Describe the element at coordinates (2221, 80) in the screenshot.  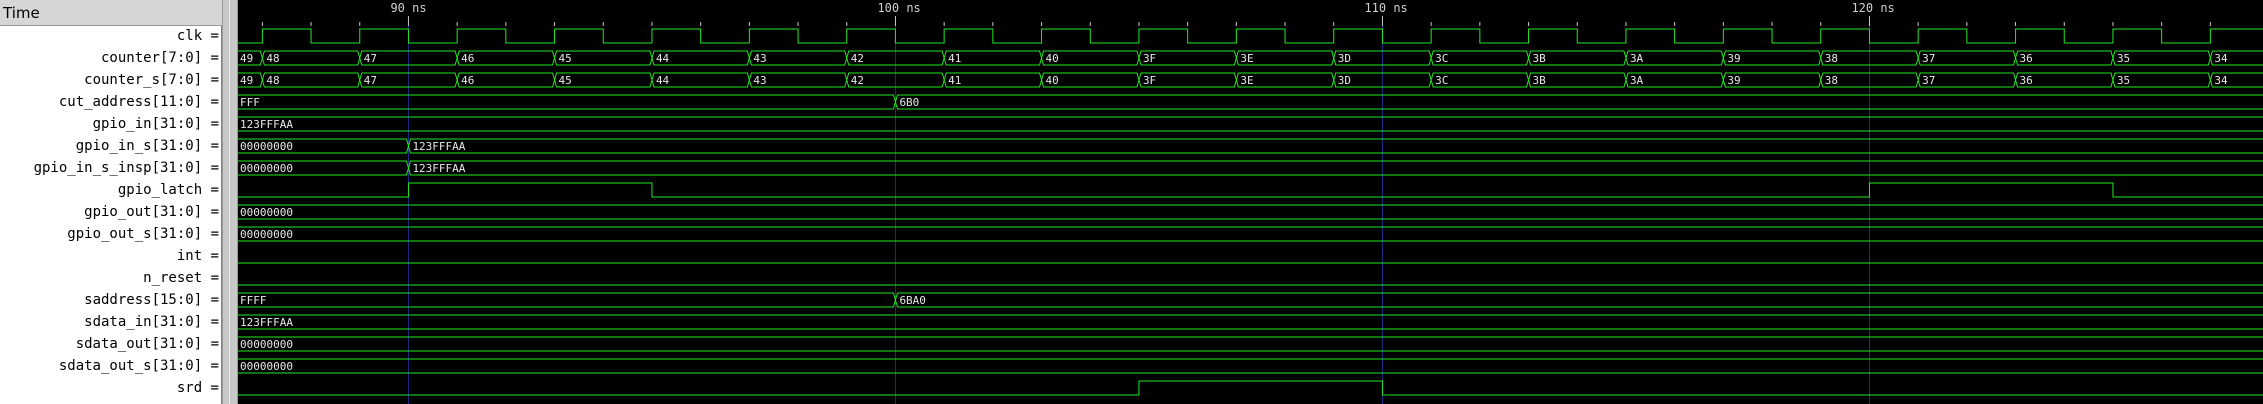
I see `wave-counter-s-value: 34` at that location.